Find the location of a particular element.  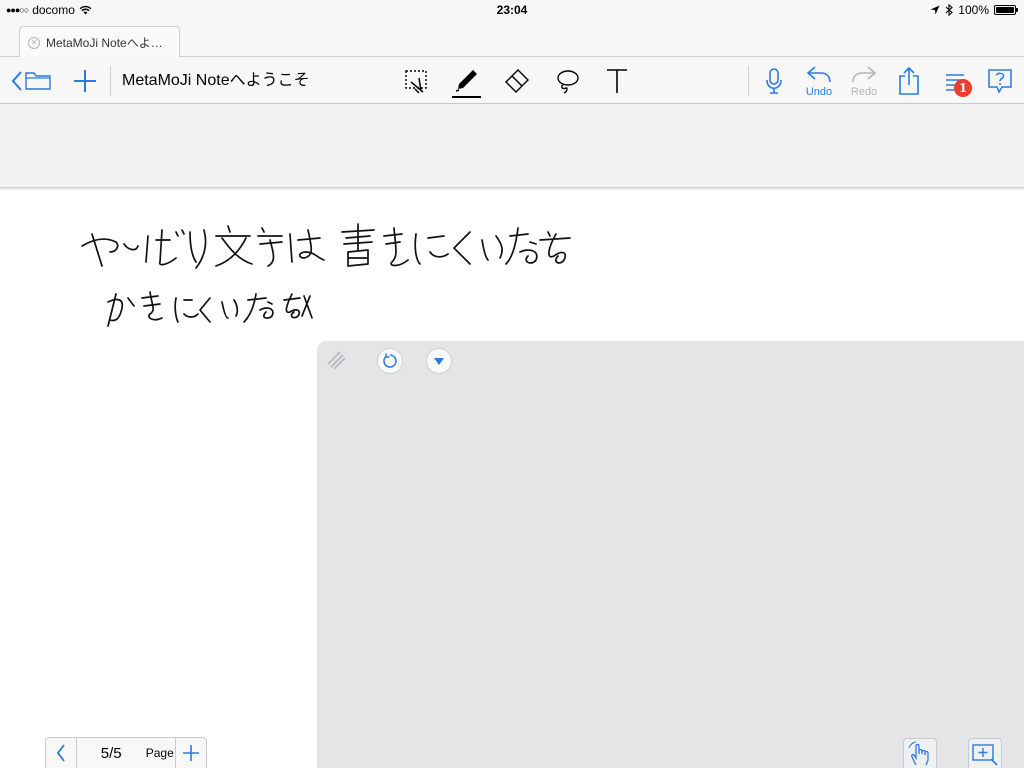

back-to-folder-button is located at coordinates (31, 80).